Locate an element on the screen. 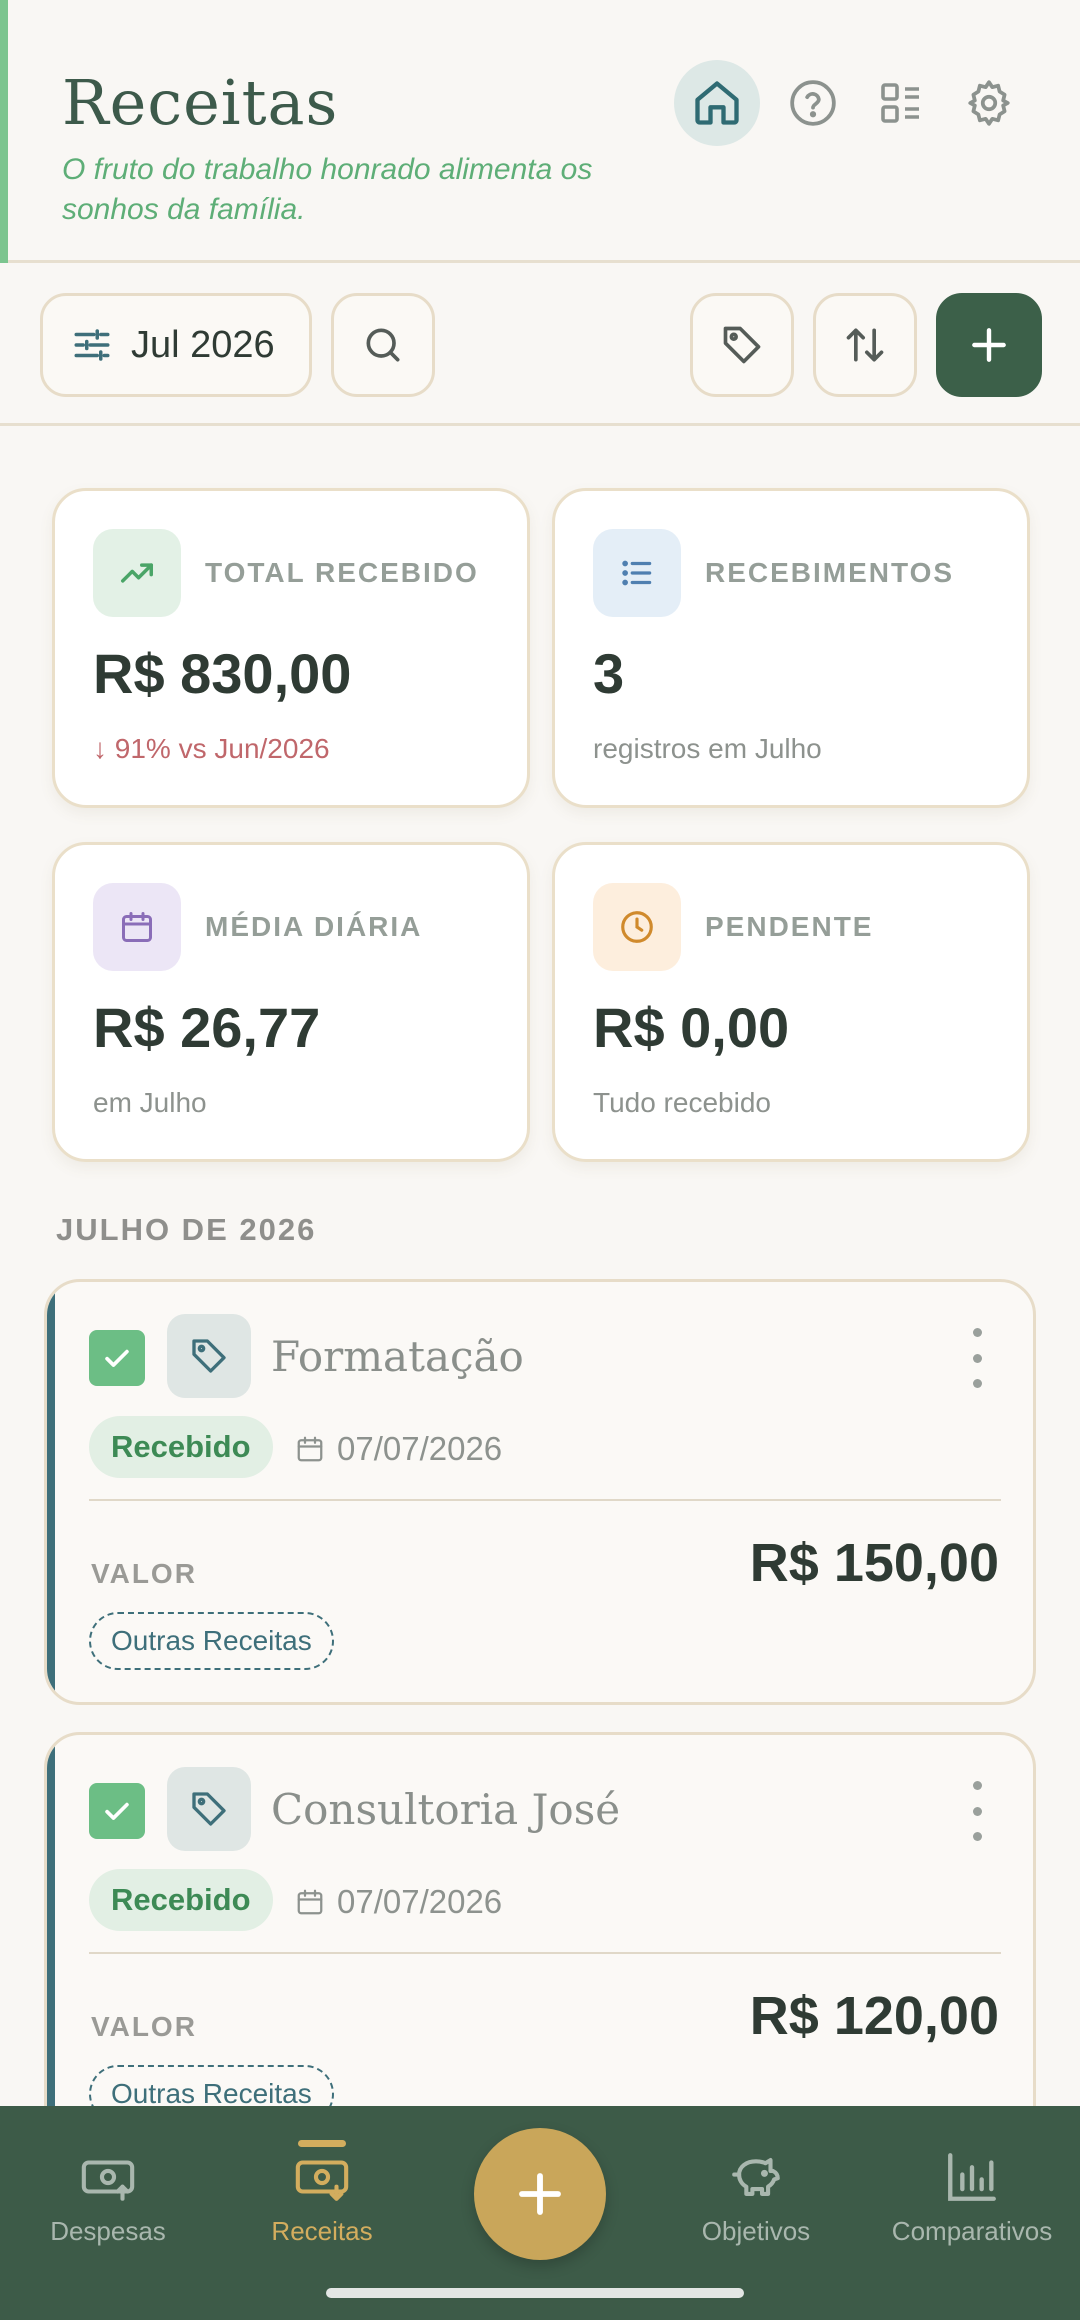  settings-button is located at coordinates (989, 103).